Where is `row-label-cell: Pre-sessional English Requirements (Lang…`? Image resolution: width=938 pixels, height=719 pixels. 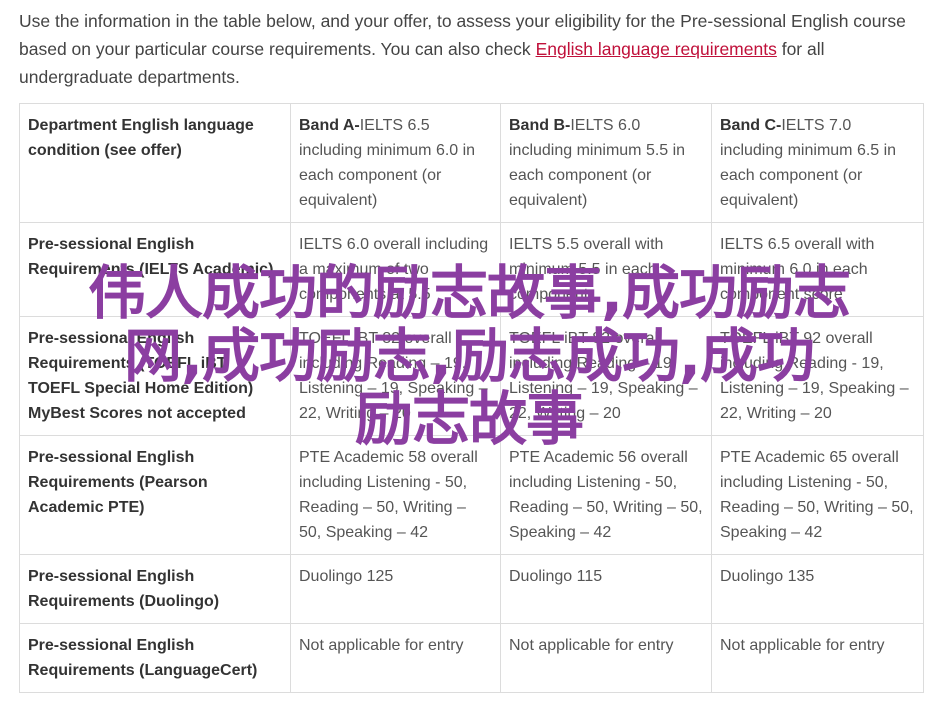 row-label-cell: Pre-sessional English Requirements (Lang… is located at coordinates (155, 658).